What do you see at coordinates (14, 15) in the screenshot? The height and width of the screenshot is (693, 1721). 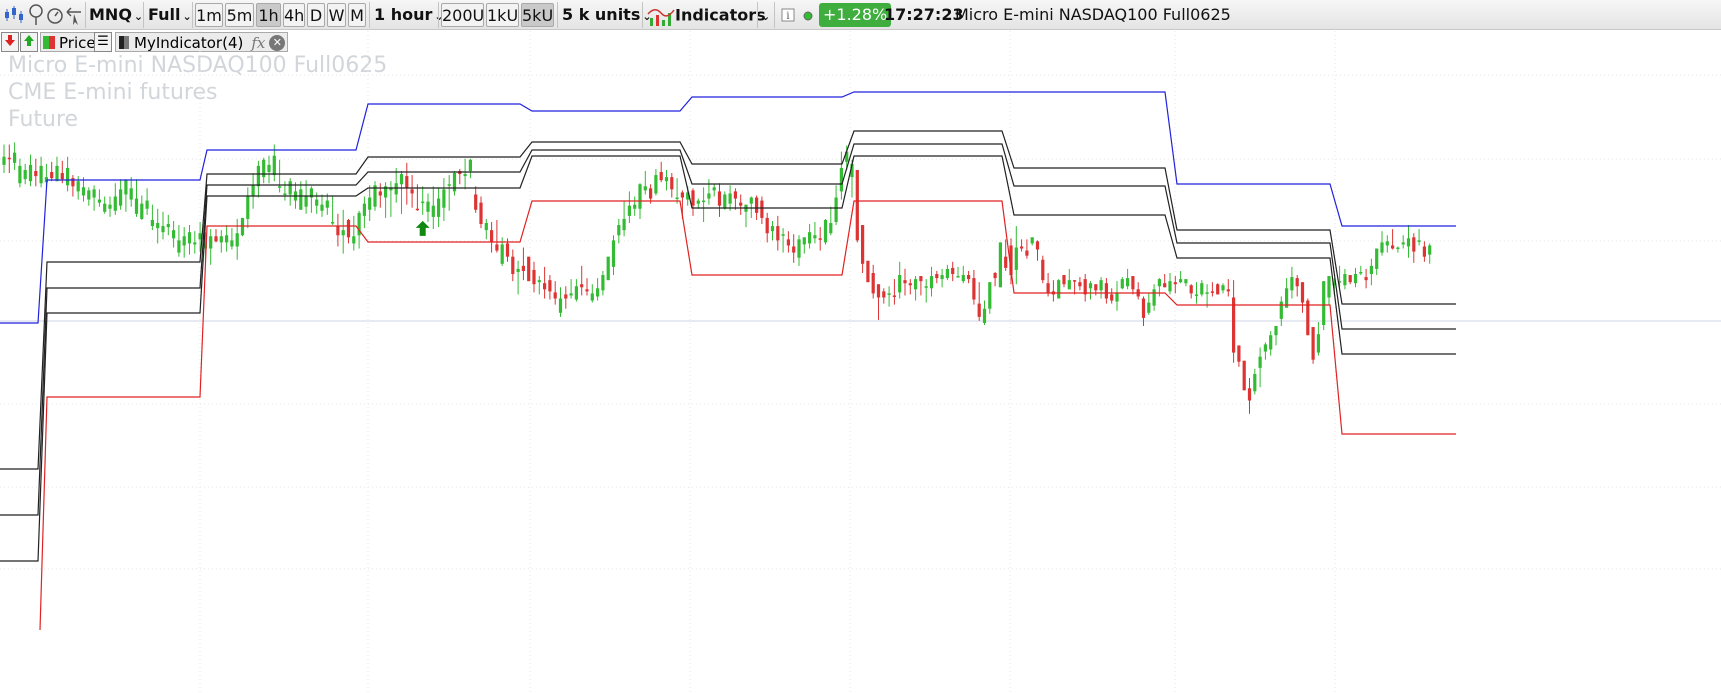 I see `candles-icon` at bounding box center [14, 15].